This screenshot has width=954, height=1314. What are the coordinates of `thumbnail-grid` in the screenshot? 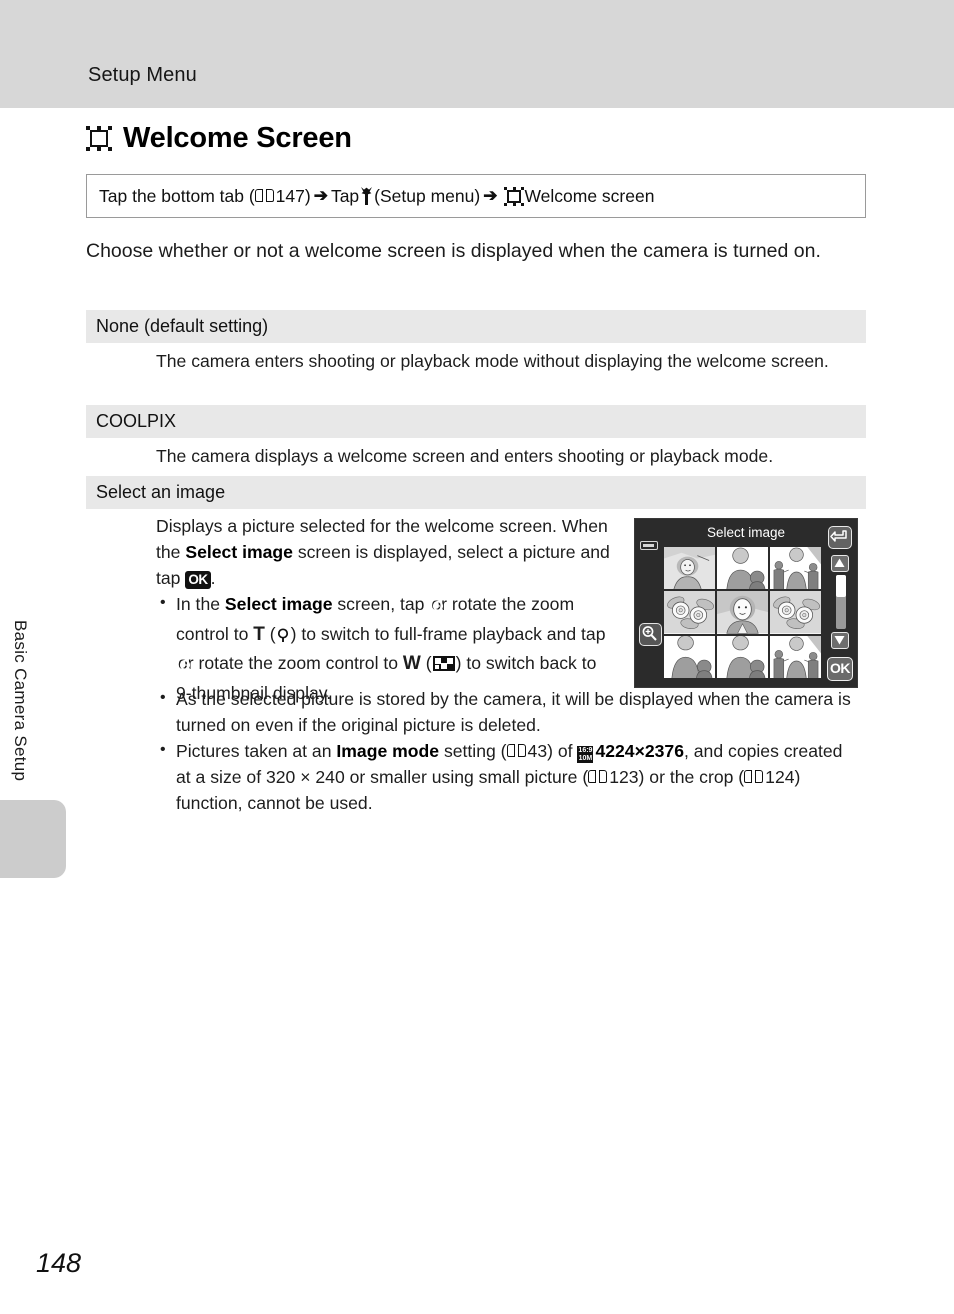 It's located at (742, 612).